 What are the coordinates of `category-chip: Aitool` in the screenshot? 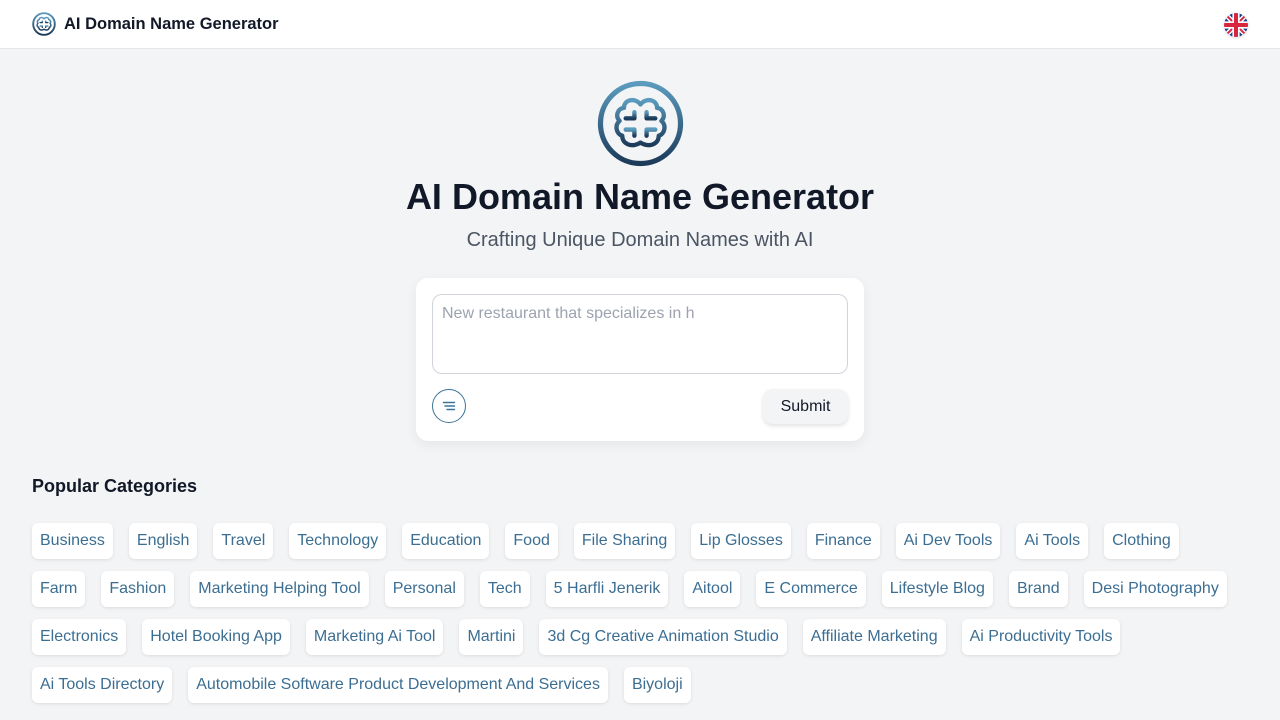 It's located at (712, 589).